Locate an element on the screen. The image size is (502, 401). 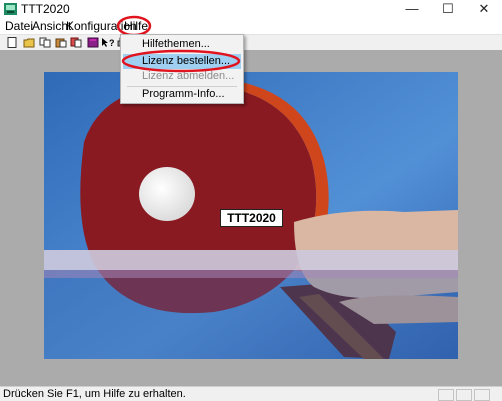
cut-icon is located at coordinates (76, 42).